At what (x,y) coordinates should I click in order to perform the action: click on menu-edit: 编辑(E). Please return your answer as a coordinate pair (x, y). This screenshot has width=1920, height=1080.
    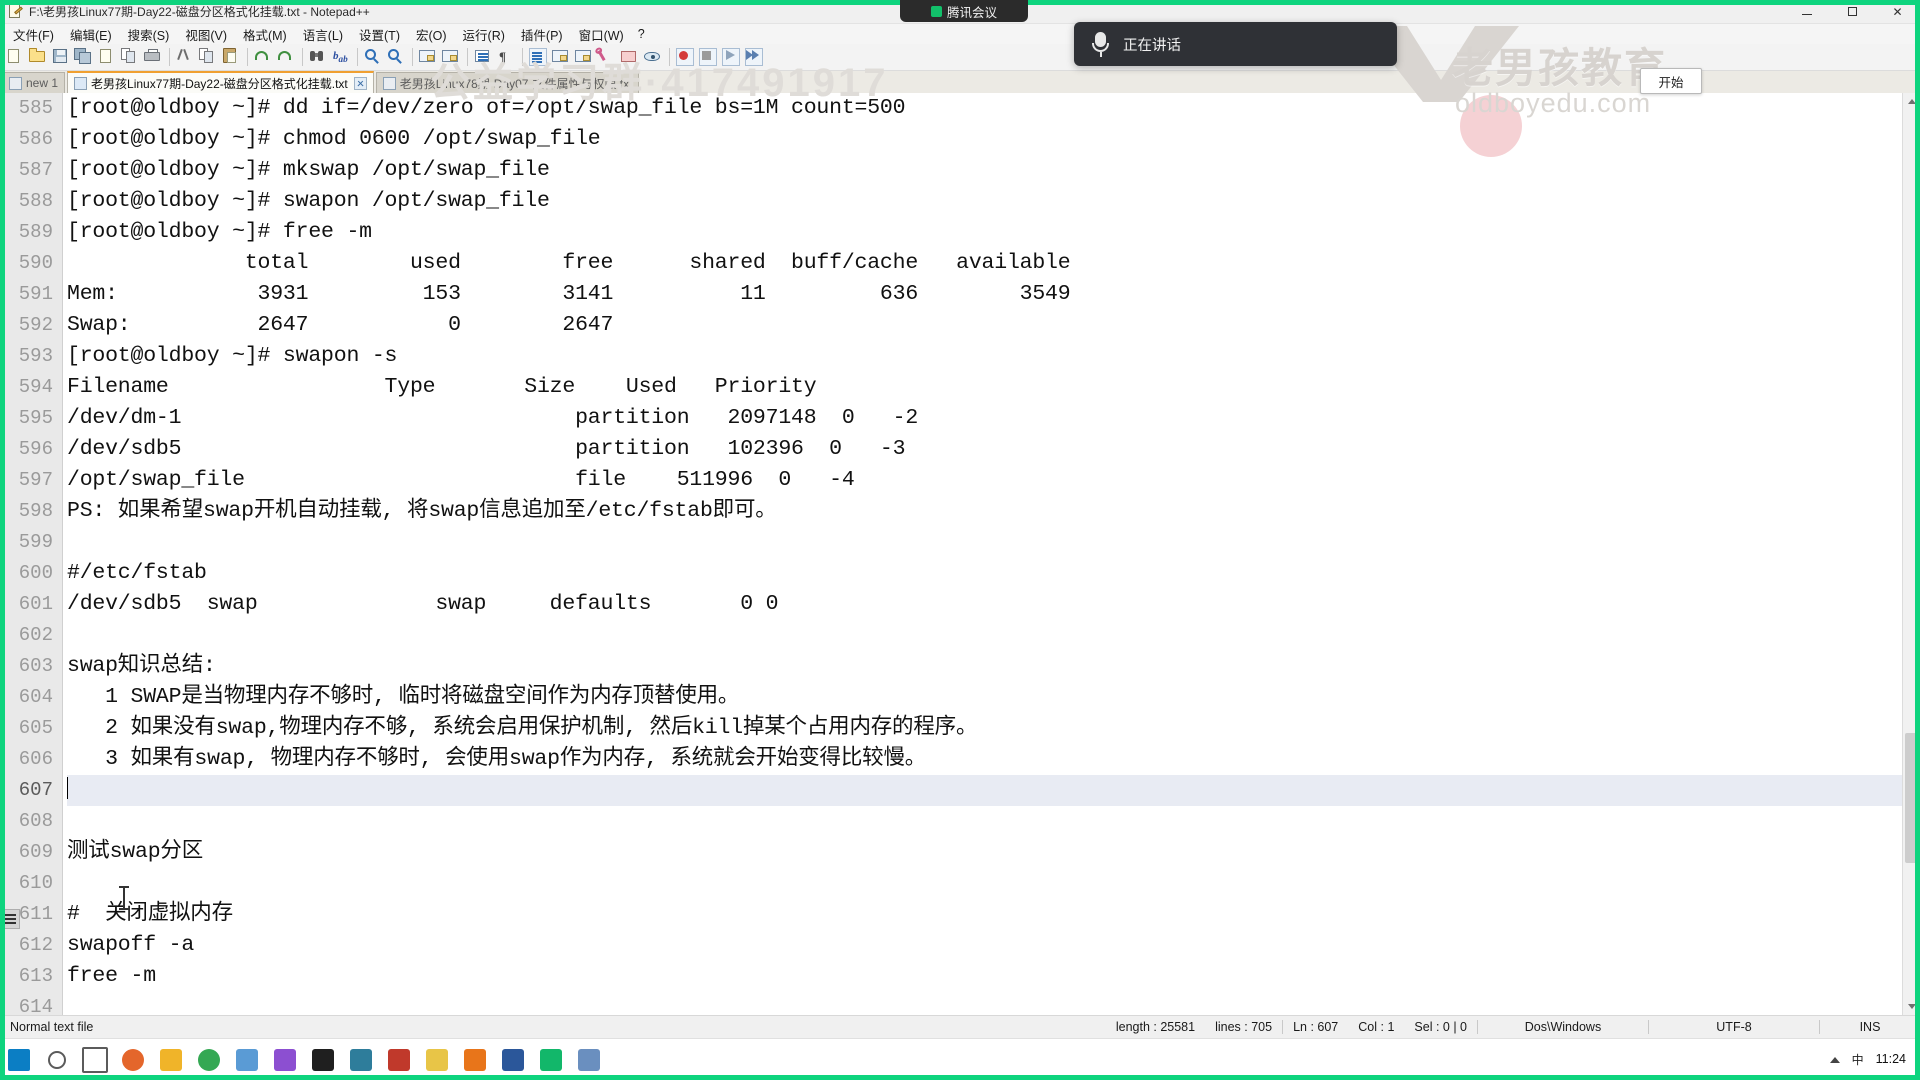
    Looking at the image, I should click on (91, 34).